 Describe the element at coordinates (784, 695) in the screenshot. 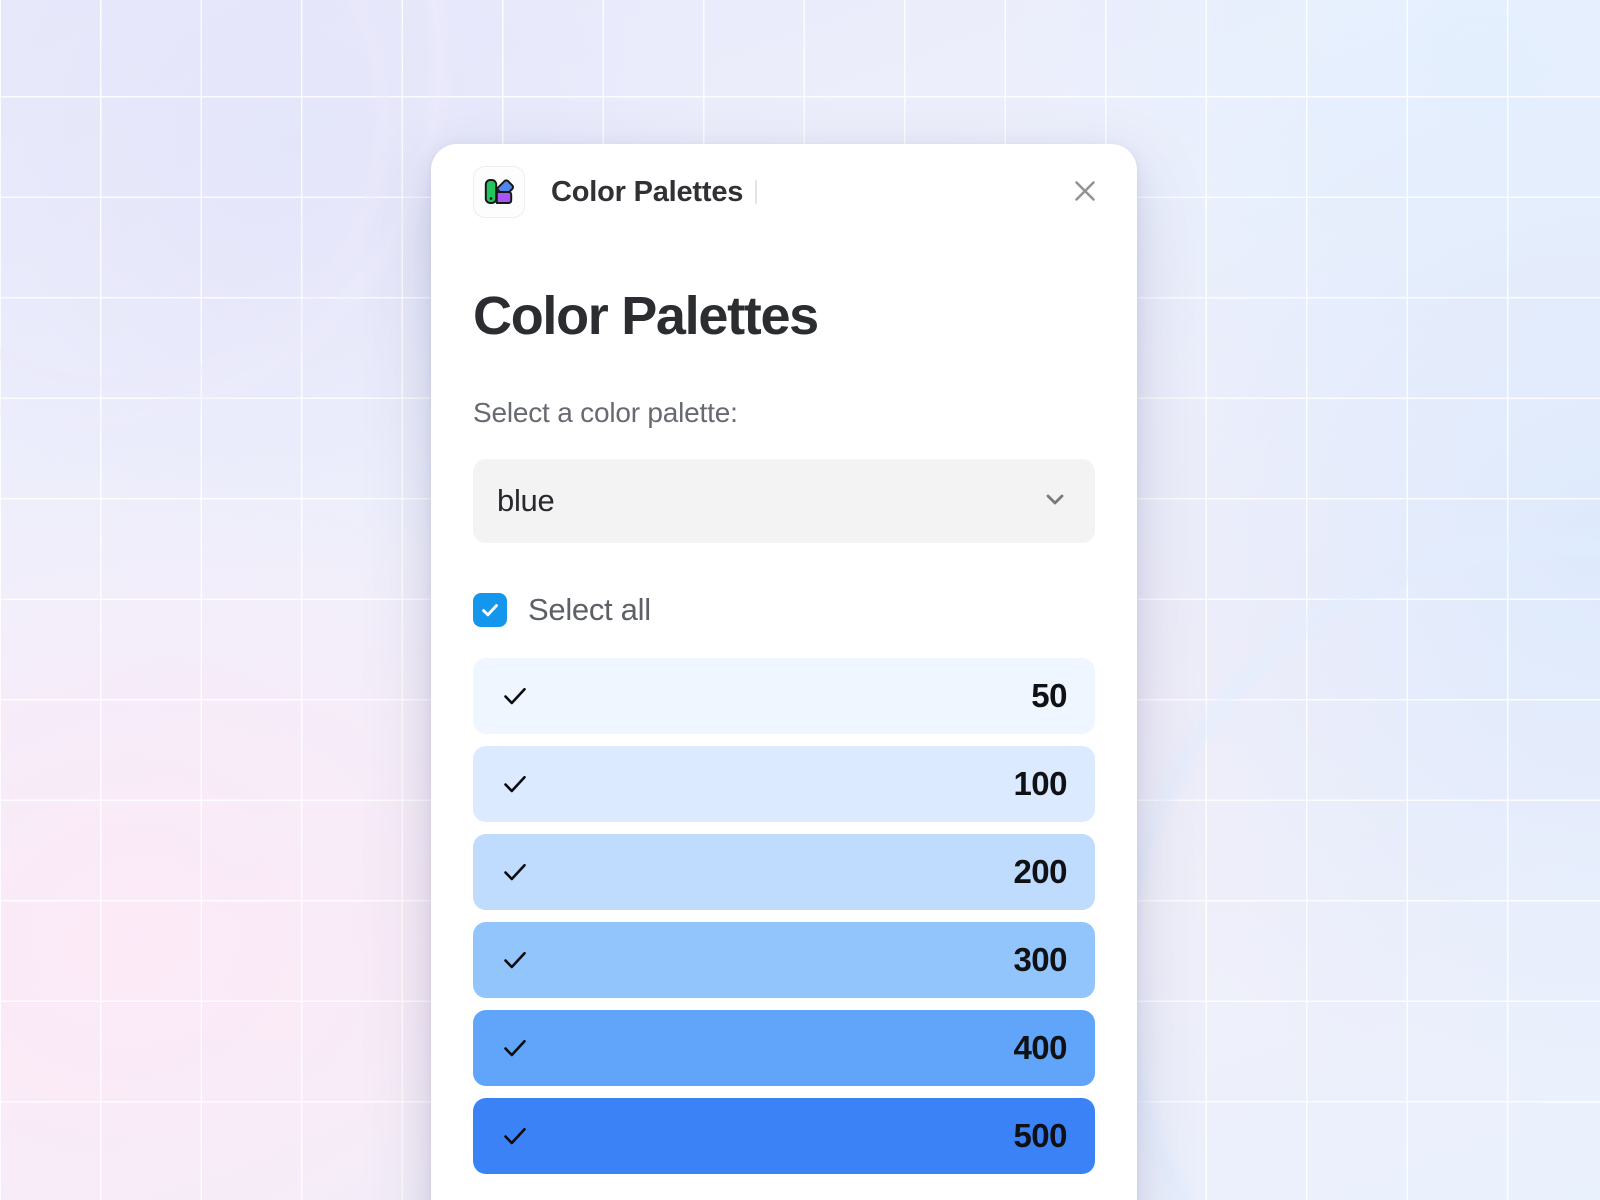

I see `swatch-row: 50` at that location.